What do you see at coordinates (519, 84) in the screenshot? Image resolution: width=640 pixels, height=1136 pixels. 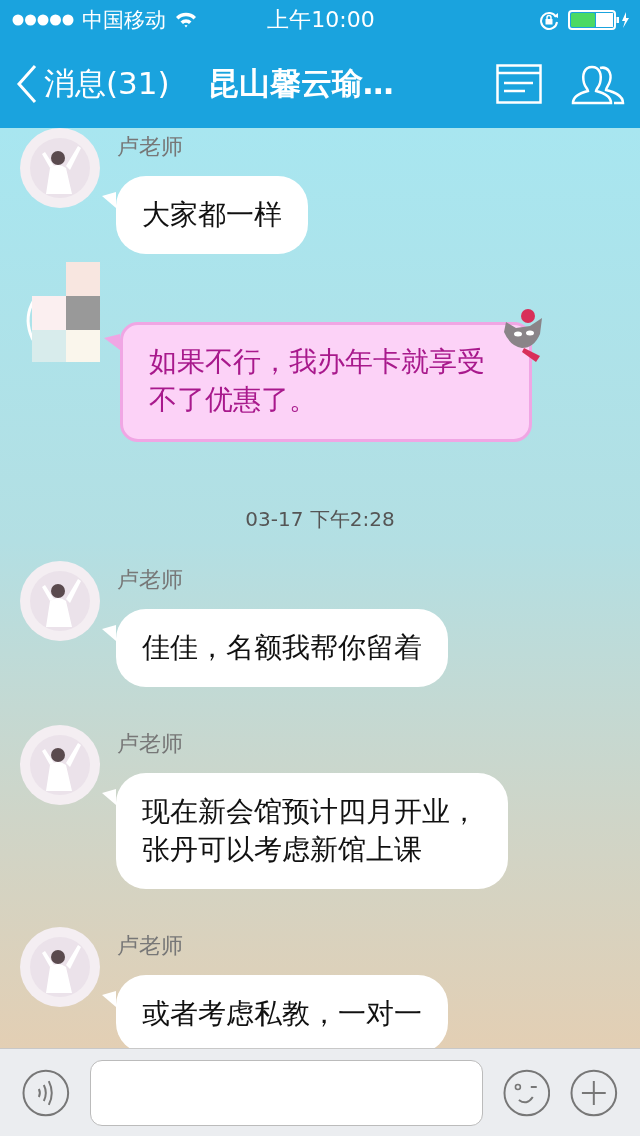 I see `document-icon` at bounding box center [519, 84].